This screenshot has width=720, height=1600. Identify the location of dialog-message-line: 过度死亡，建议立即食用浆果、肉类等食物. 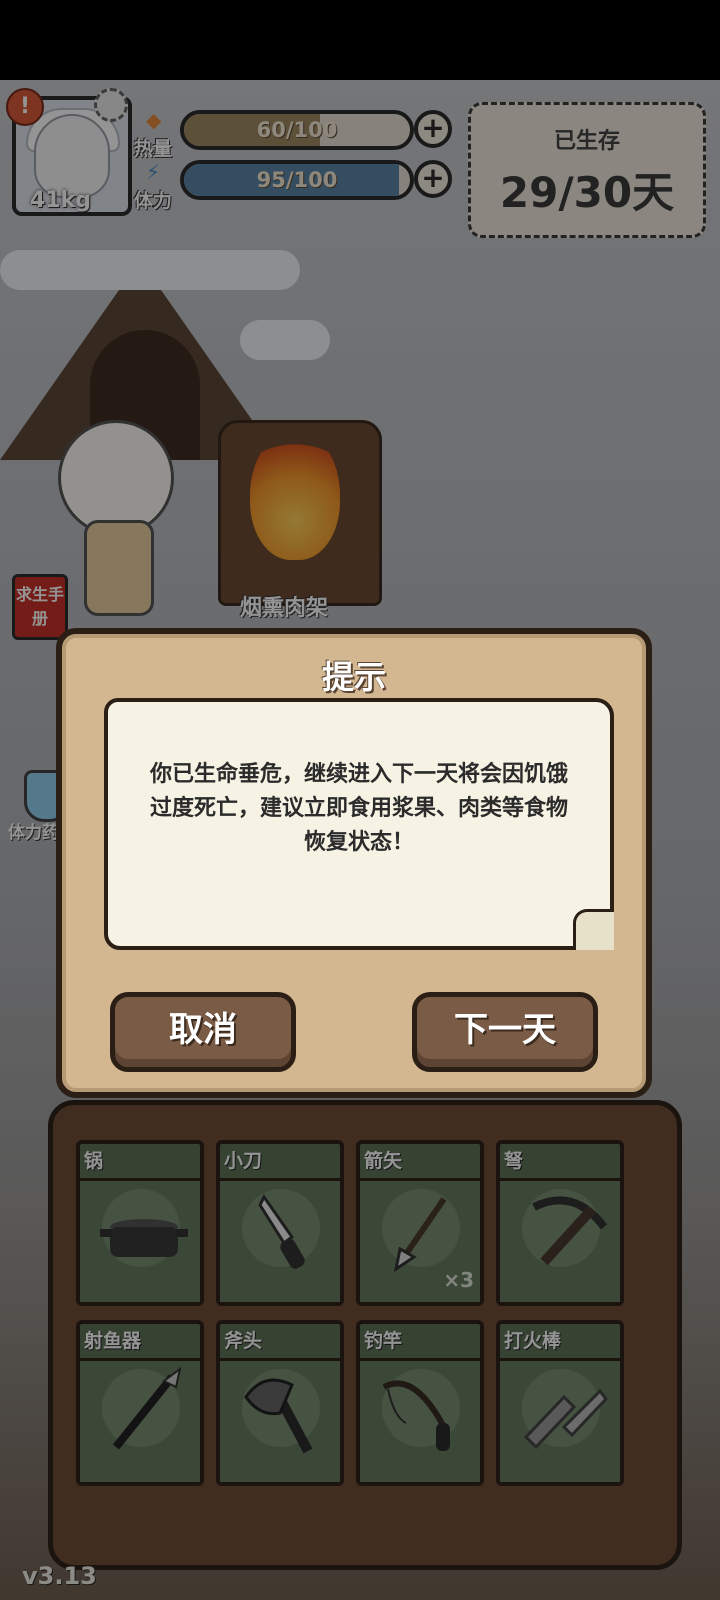
(358, 808).